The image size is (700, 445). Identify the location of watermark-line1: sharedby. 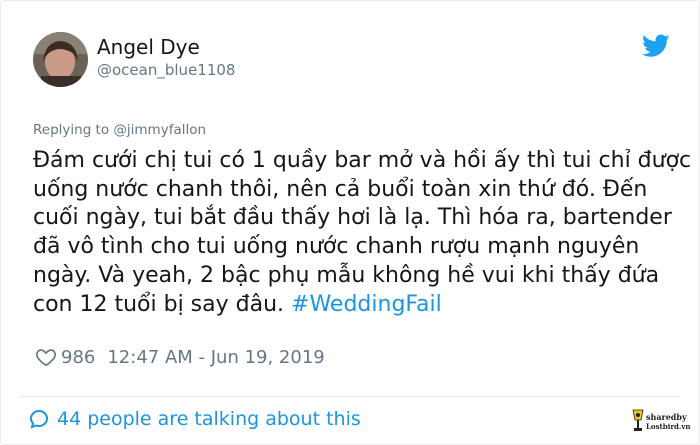
(666, 417).